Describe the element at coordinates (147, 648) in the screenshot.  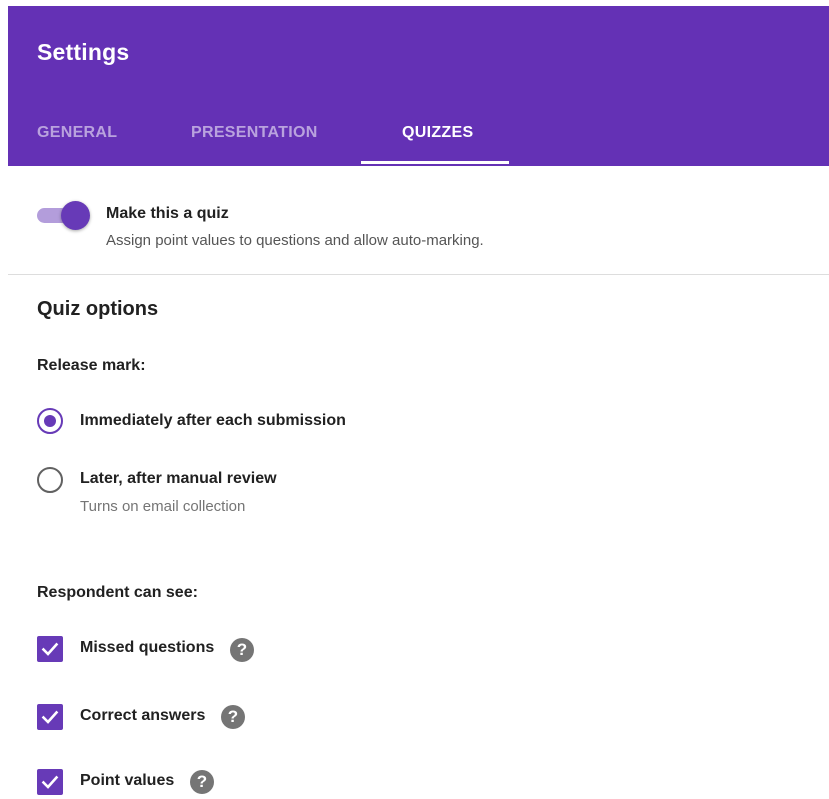
I see `missed-questions-label: Missed questions` at that location.